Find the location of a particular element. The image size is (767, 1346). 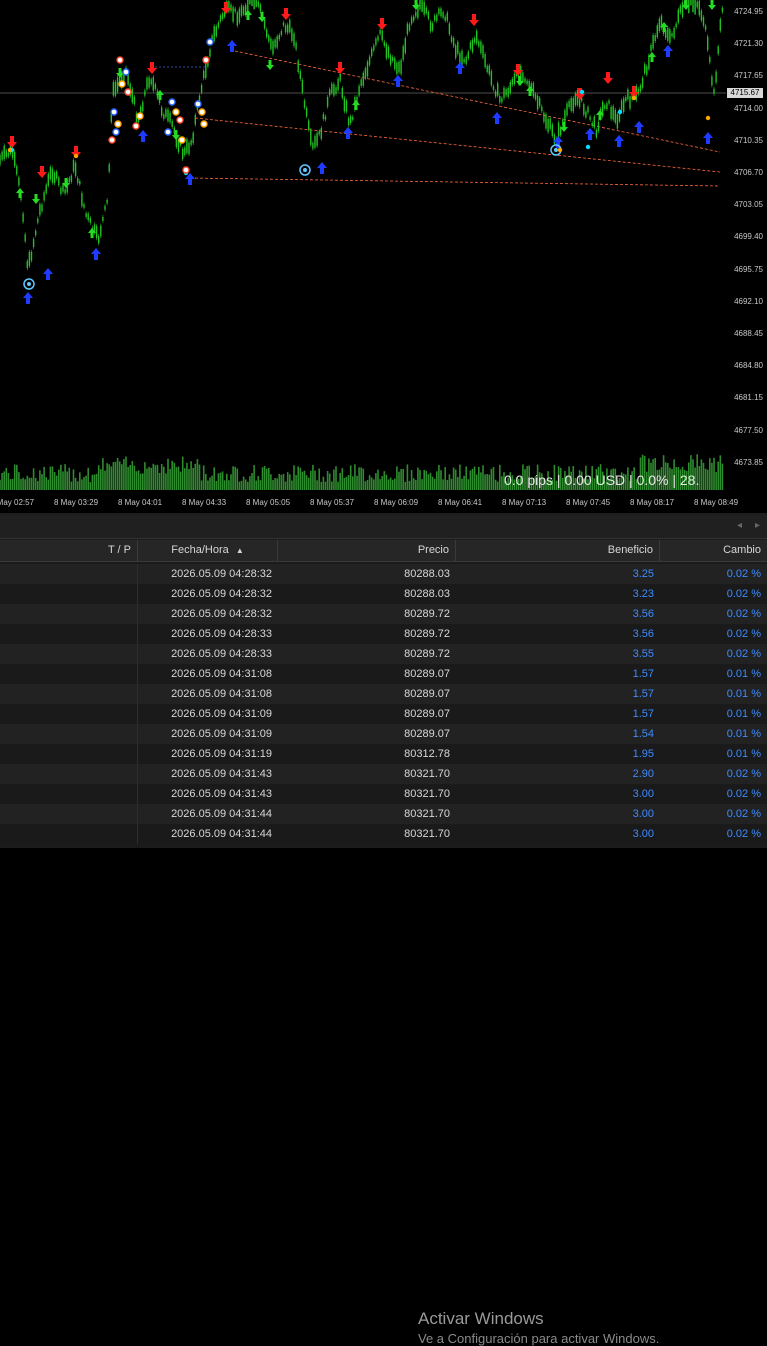

table-row: 2026.05.09 04:28:33 80289.72 3.55 0.02 % is located at coordinates (383, 654).